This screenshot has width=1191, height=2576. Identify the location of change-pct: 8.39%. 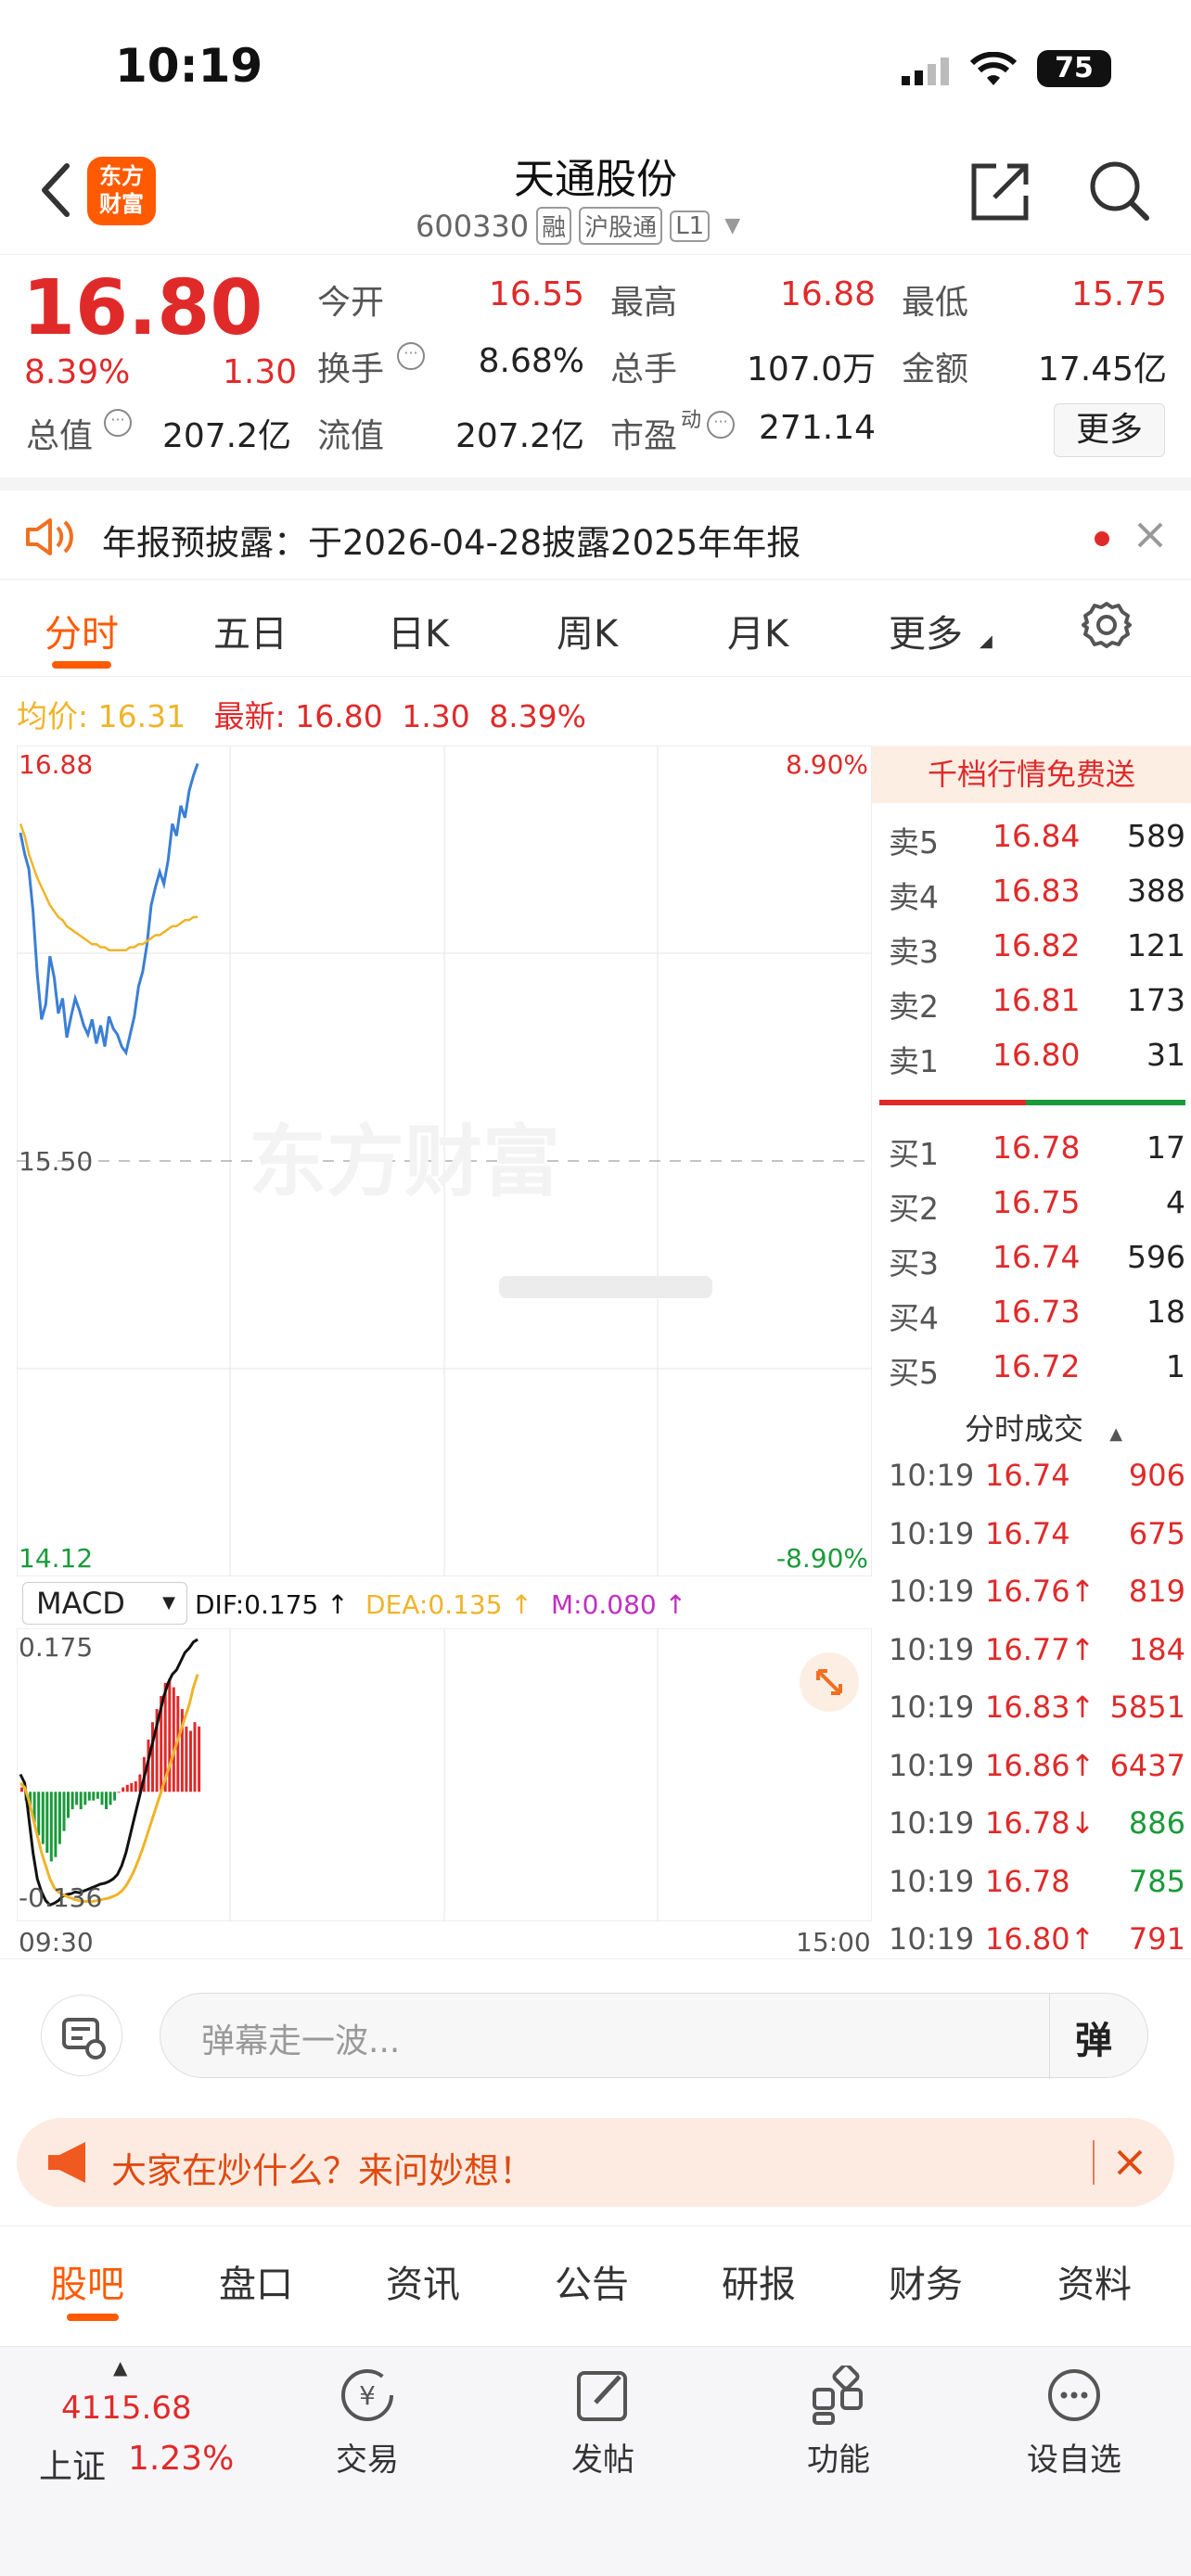
(77, 372).